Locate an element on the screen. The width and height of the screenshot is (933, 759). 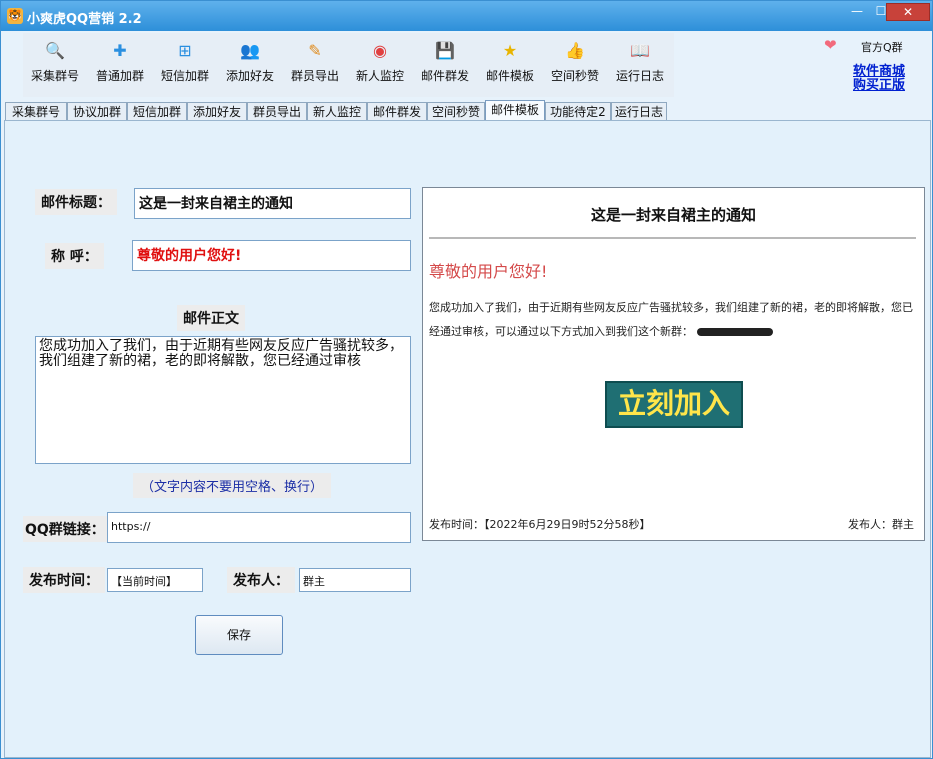
official-qq-group-link: 官方Q群 is located at coordinates (882, 47).